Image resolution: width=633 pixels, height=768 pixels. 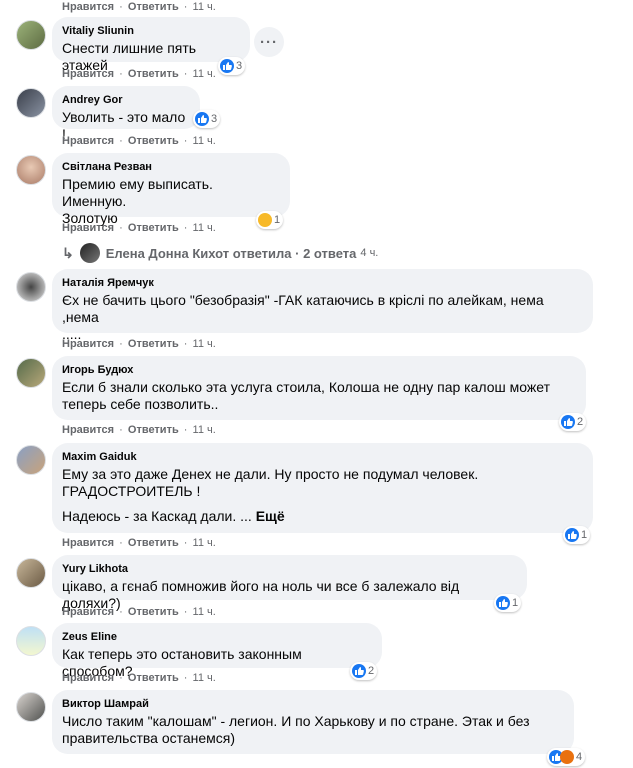 What do you see at coordinates (265, 220) in the screenshot?
I see `haha-icon` at bounding box center [265, 220].